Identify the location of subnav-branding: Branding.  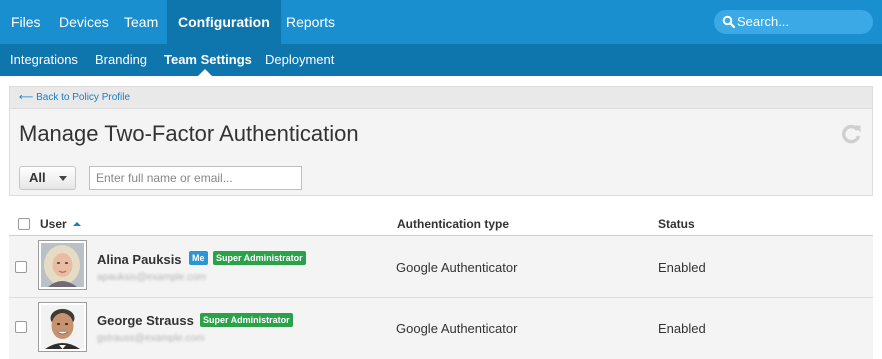
(121, 60).